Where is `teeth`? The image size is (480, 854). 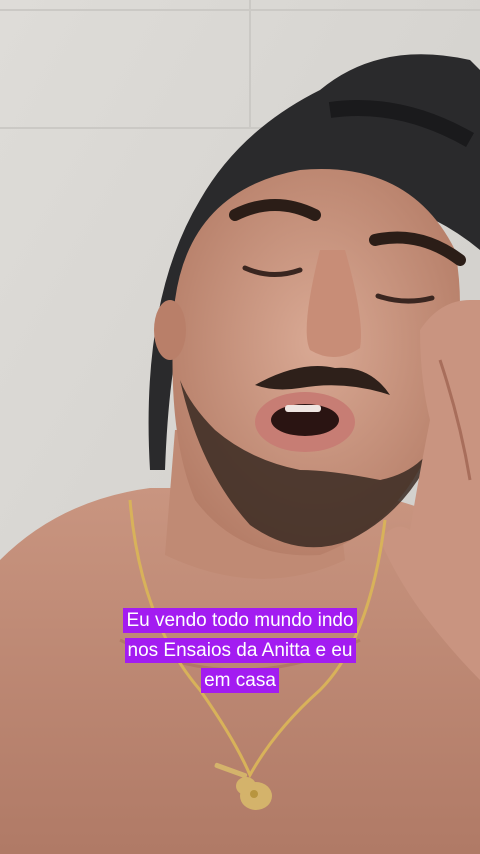 teeth is located at coordinates (303, 408).